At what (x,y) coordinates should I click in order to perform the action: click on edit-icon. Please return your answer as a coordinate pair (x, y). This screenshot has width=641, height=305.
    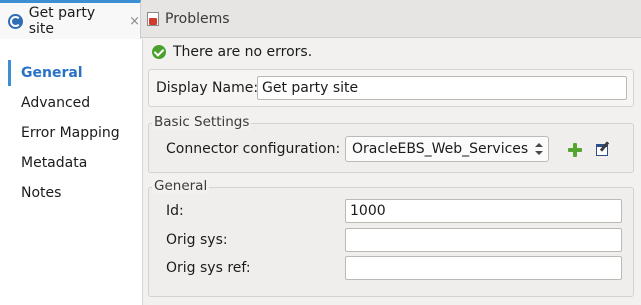
    Looking at the image, I should click on (603, 148).